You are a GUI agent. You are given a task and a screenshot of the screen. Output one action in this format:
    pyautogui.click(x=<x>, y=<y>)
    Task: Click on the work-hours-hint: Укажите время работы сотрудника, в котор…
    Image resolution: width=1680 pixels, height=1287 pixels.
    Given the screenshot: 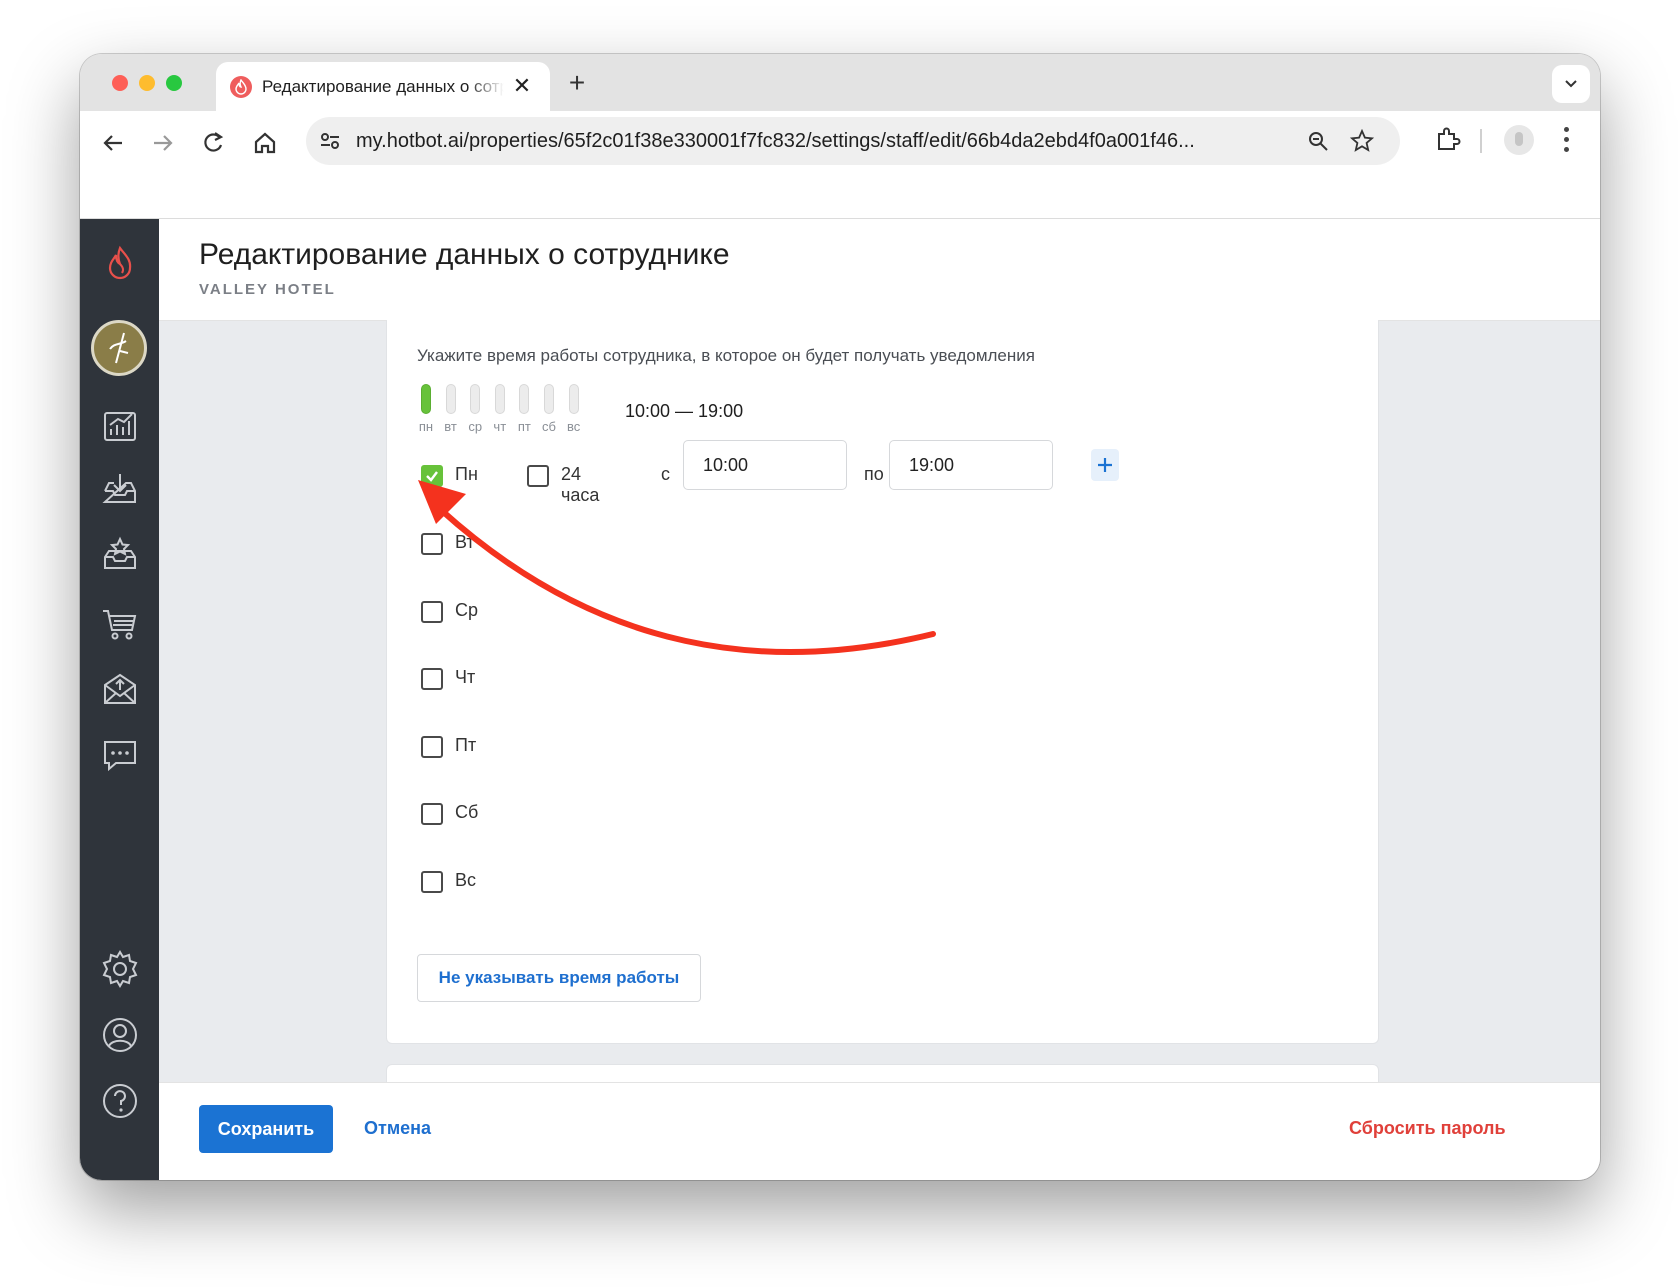 What is the action you would take?
    pyautogui.click(x=726, y=355)
    